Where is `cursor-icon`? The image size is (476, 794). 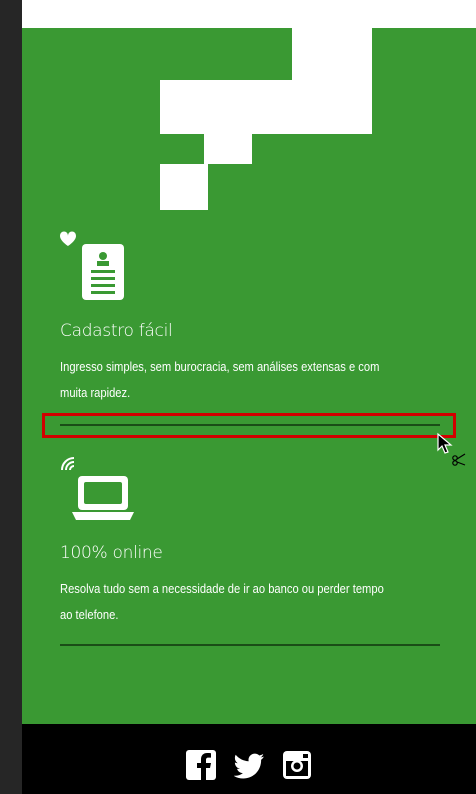
cursor-icon is located at coordinates (451, 449).